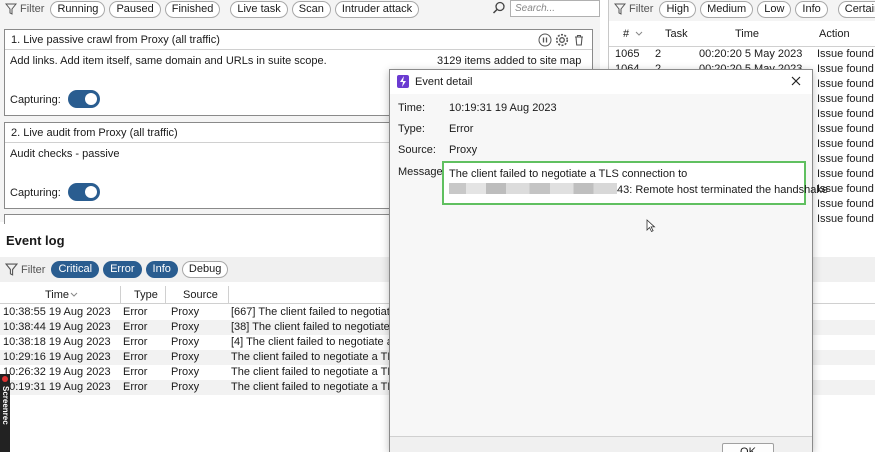  I want to click on chip-low: Low, so click(774, 9).